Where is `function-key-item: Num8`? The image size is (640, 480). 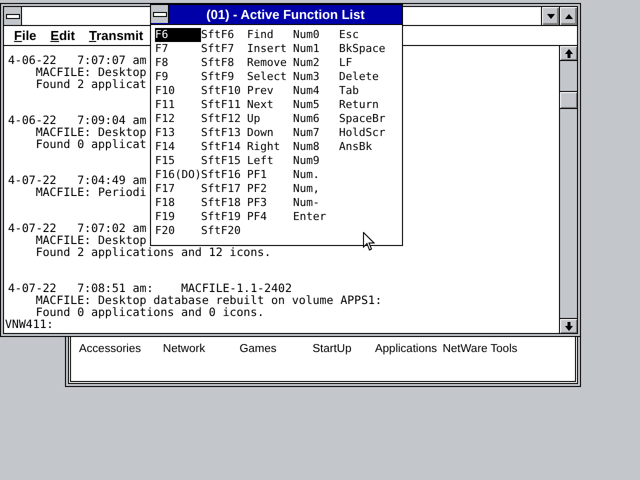 function-key-item: Num8 is located at coordinates (316, 147).